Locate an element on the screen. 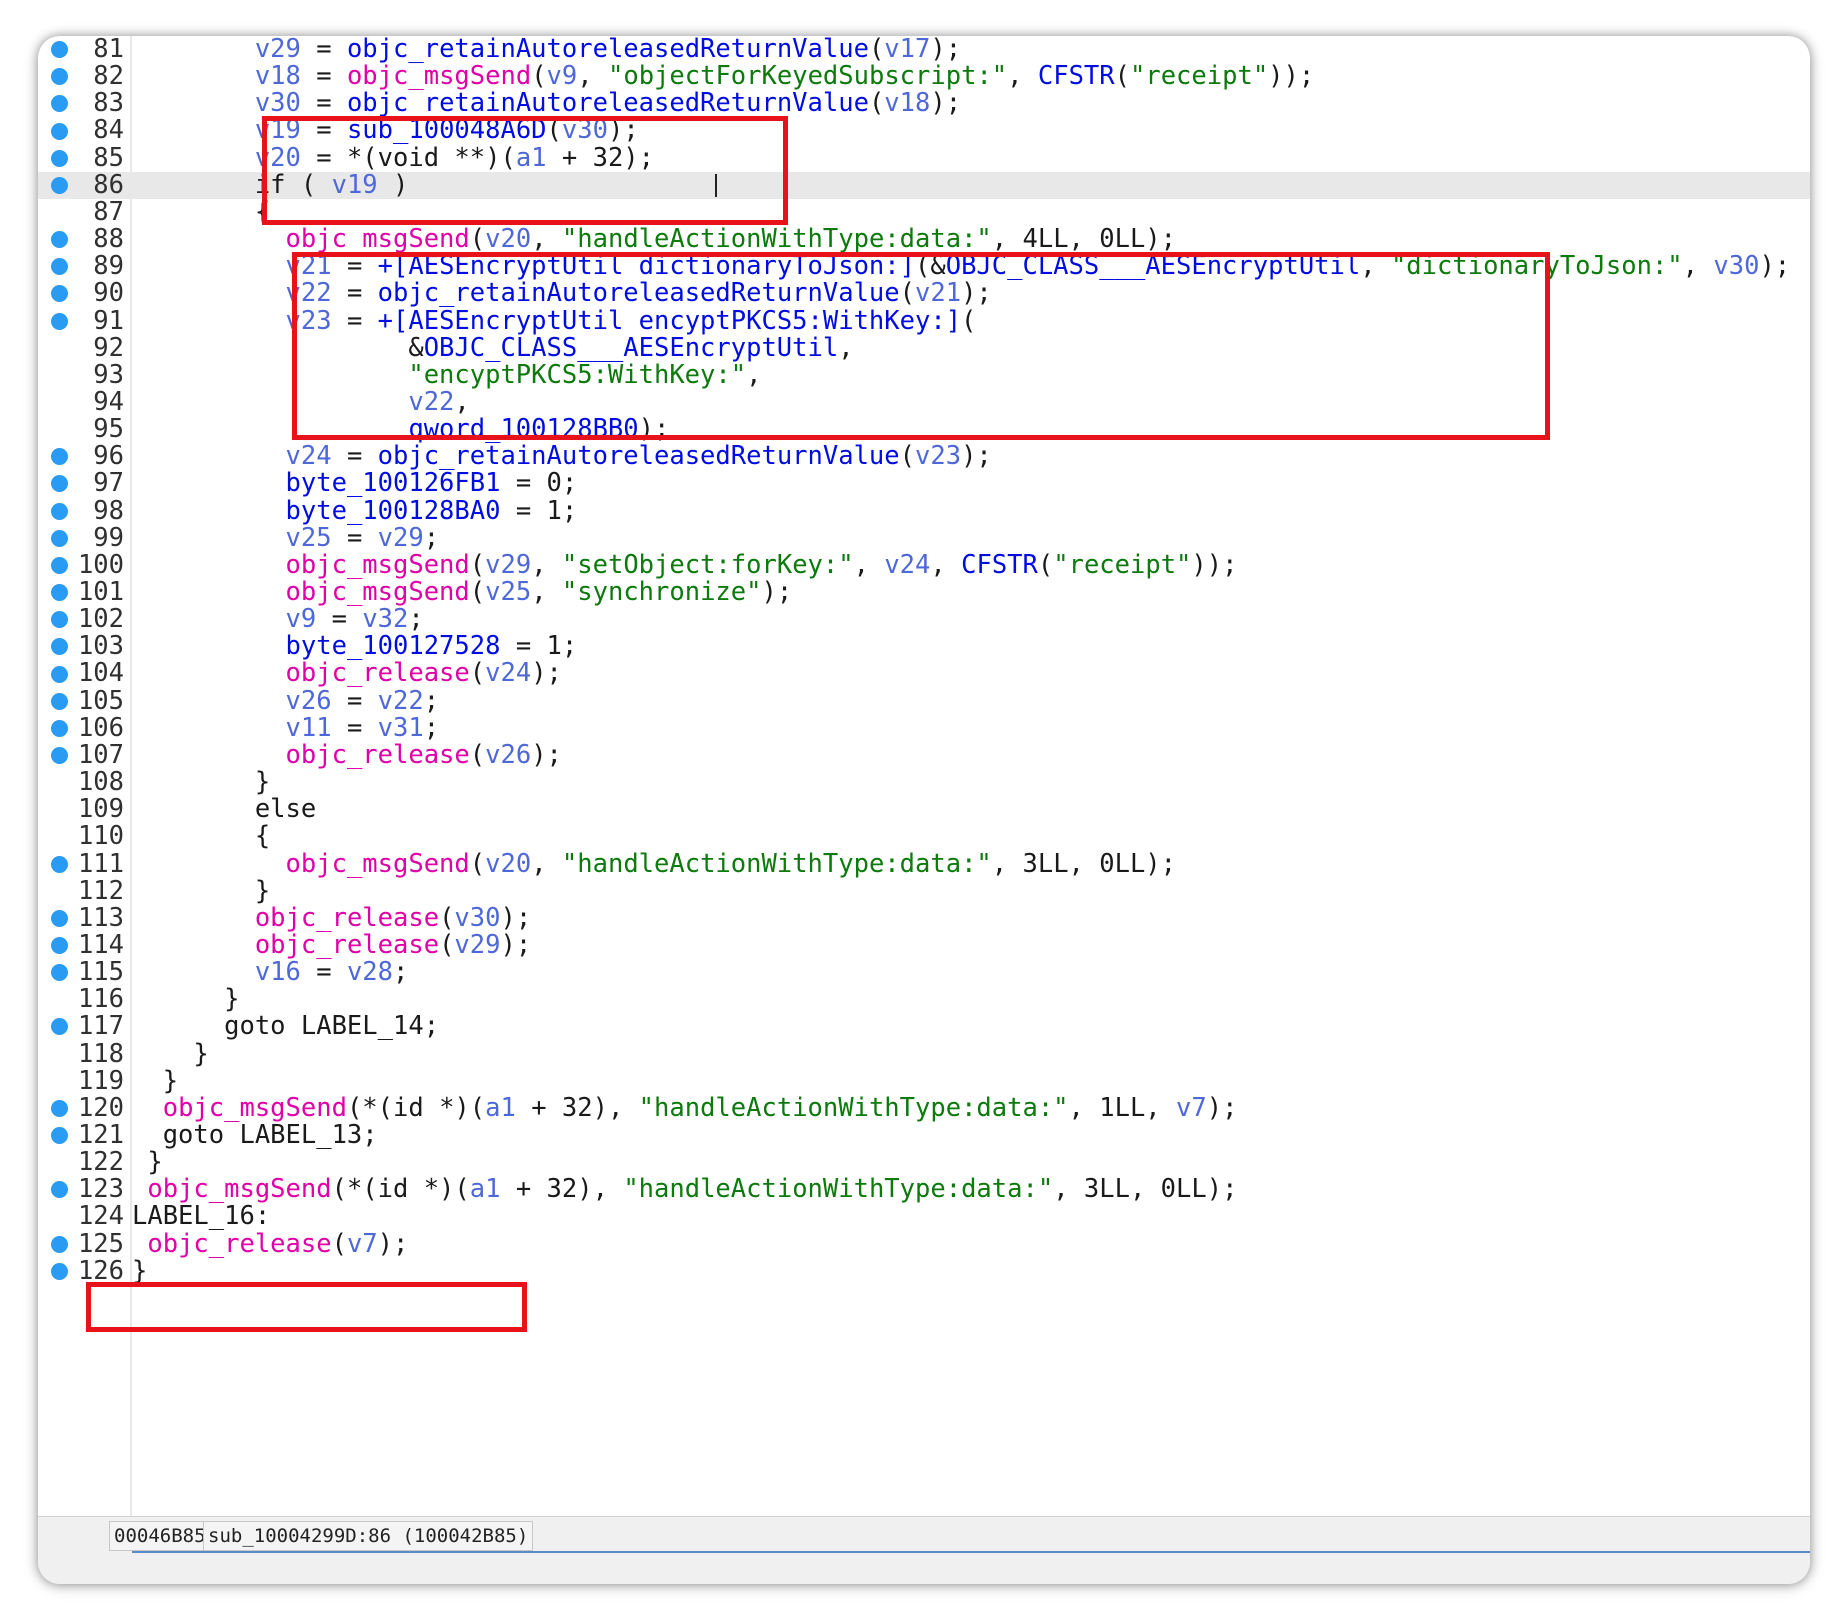  line-number: 90 is located at coordinates (108, 293).